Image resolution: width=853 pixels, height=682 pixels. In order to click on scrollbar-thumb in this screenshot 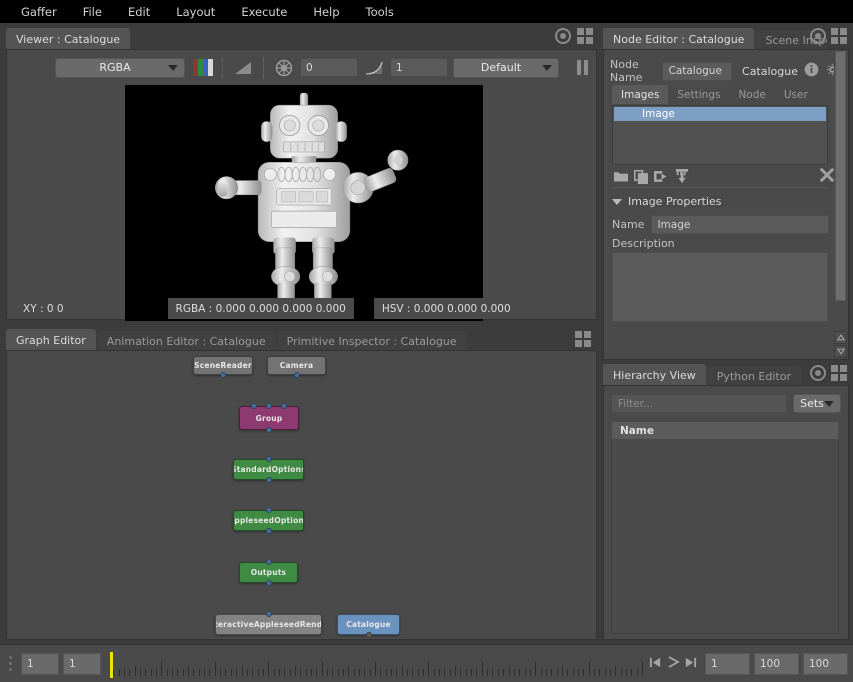, I will do `click(840, 176)`.